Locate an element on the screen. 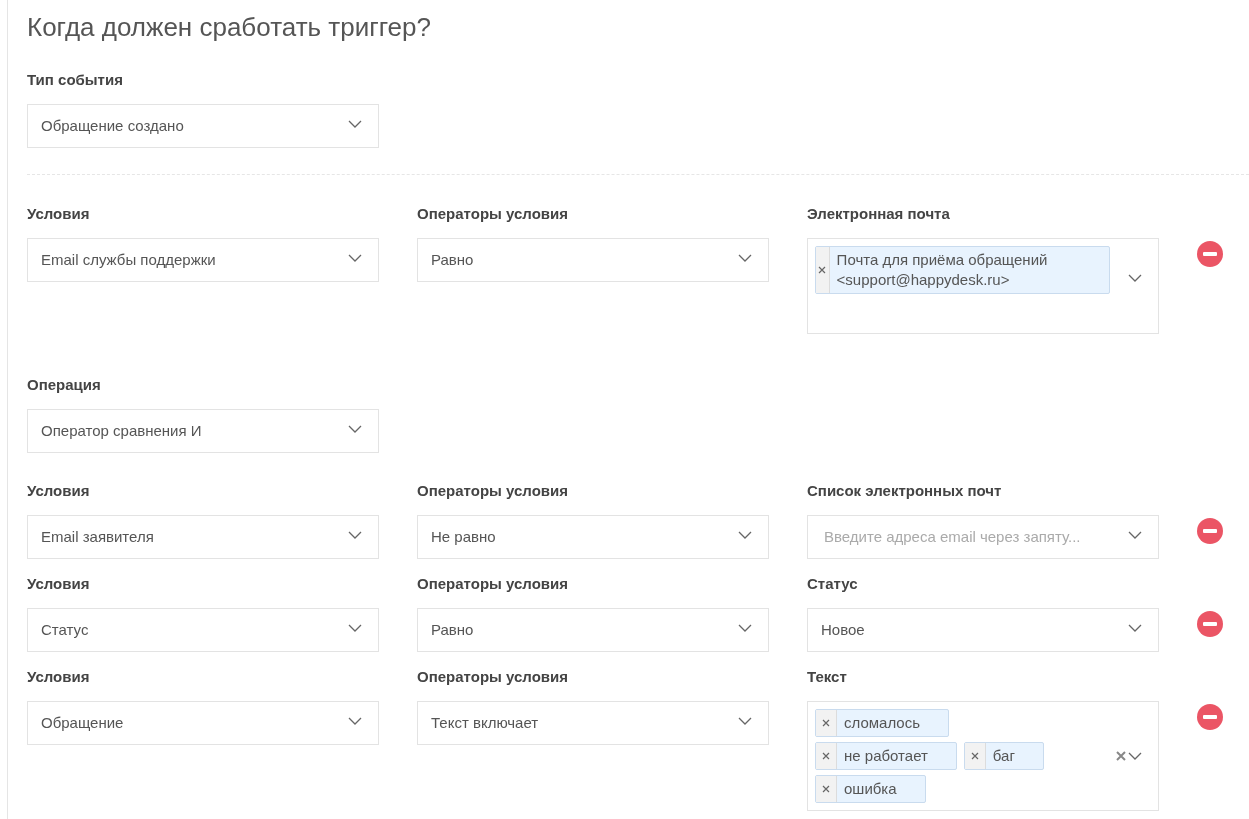  condition-select: Статус is located at coordinates (203, 630).